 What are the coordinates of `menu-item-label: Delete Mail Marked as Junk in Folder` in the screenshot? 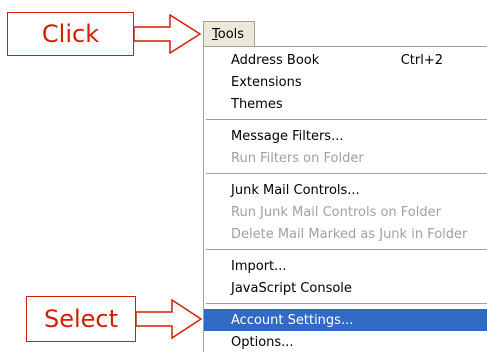 It's located at (349, 234).